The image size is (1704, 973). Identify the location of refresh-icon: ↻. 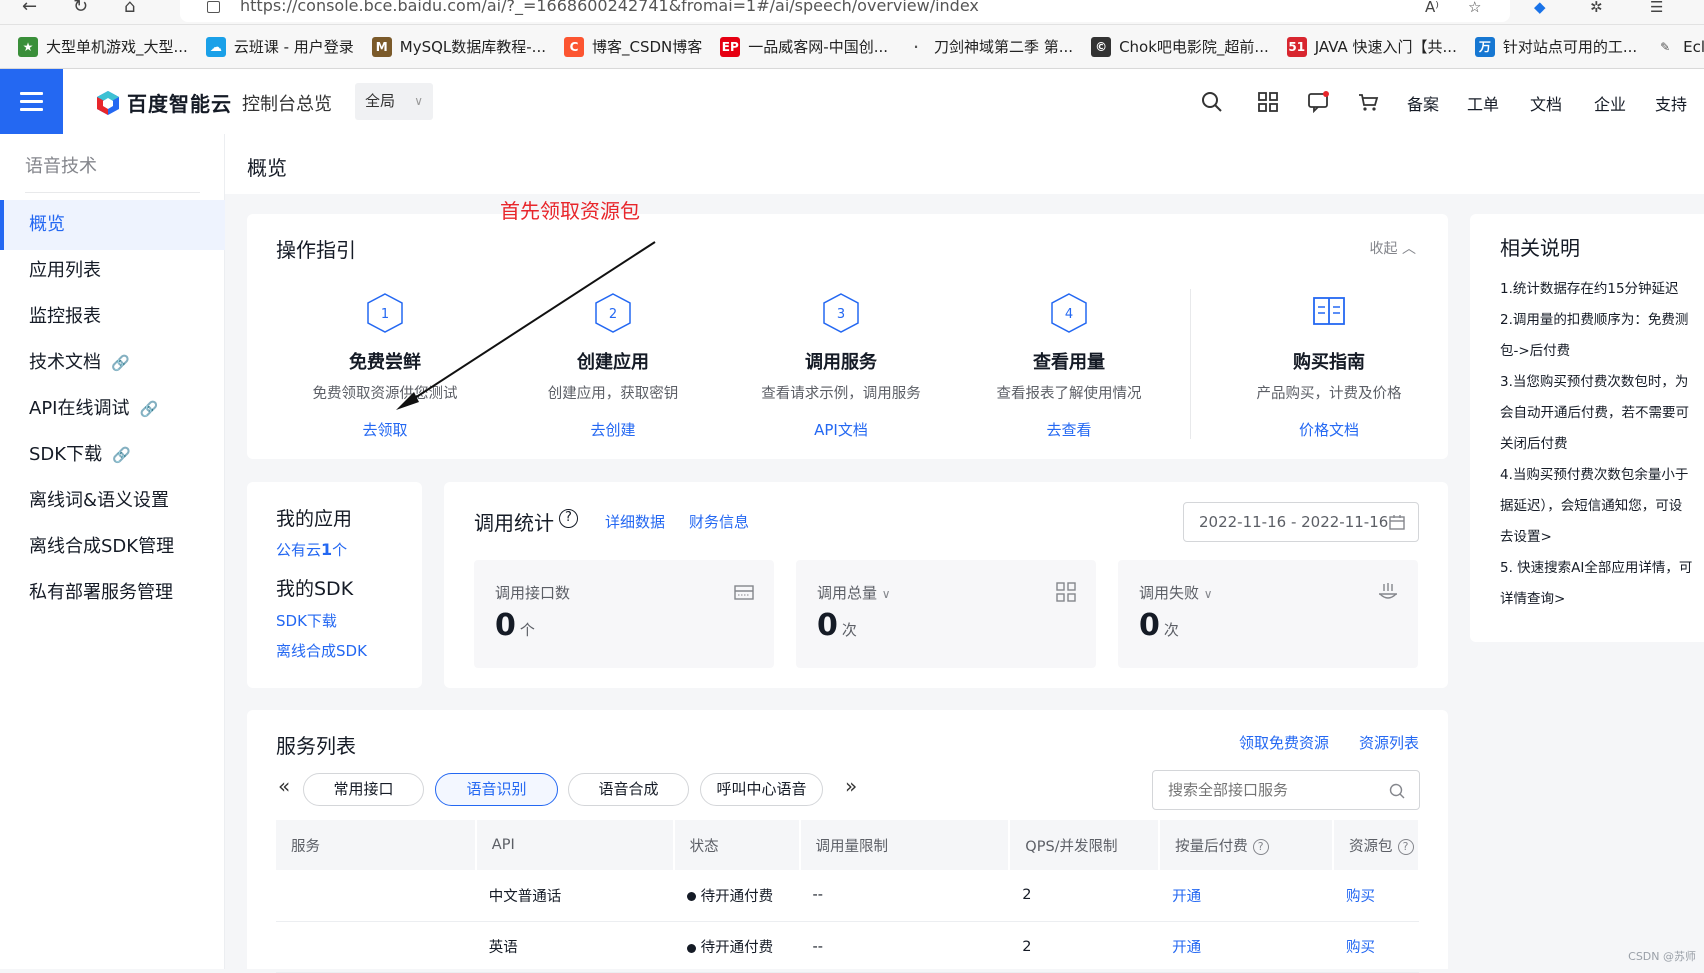
(80, 7).